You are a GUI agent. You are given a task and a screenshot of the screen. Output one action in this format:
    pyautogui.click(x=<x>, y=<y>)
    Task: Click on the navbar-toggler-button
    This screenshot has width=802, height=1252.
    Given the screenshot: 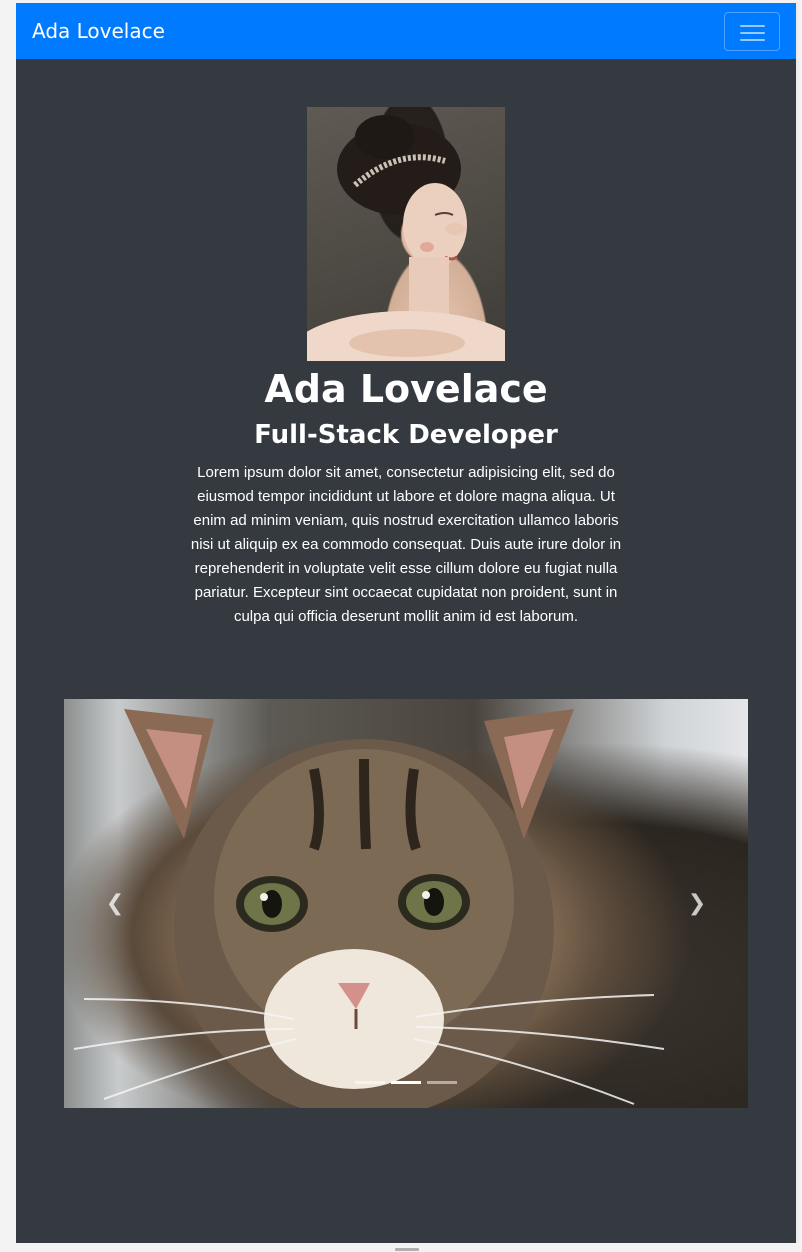 What is the action you would take?
    pyautogui.click(x=752, y=31)
    